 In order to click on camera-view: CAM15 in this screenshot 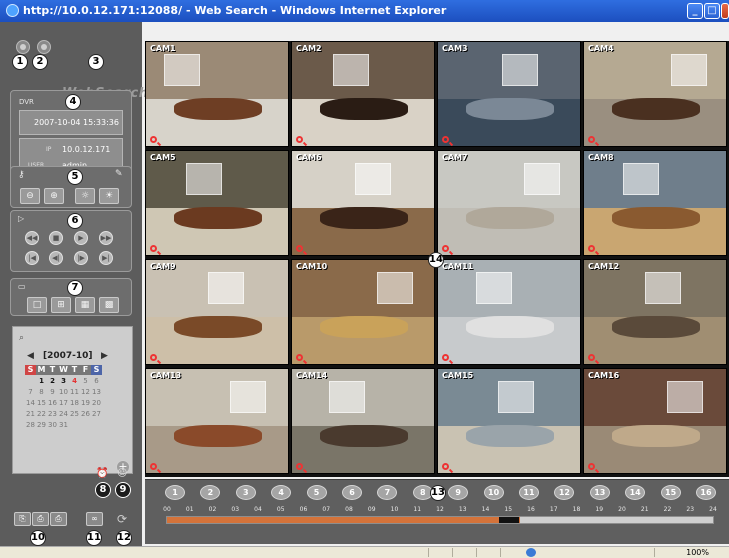, I will do `click(509, 421)`.